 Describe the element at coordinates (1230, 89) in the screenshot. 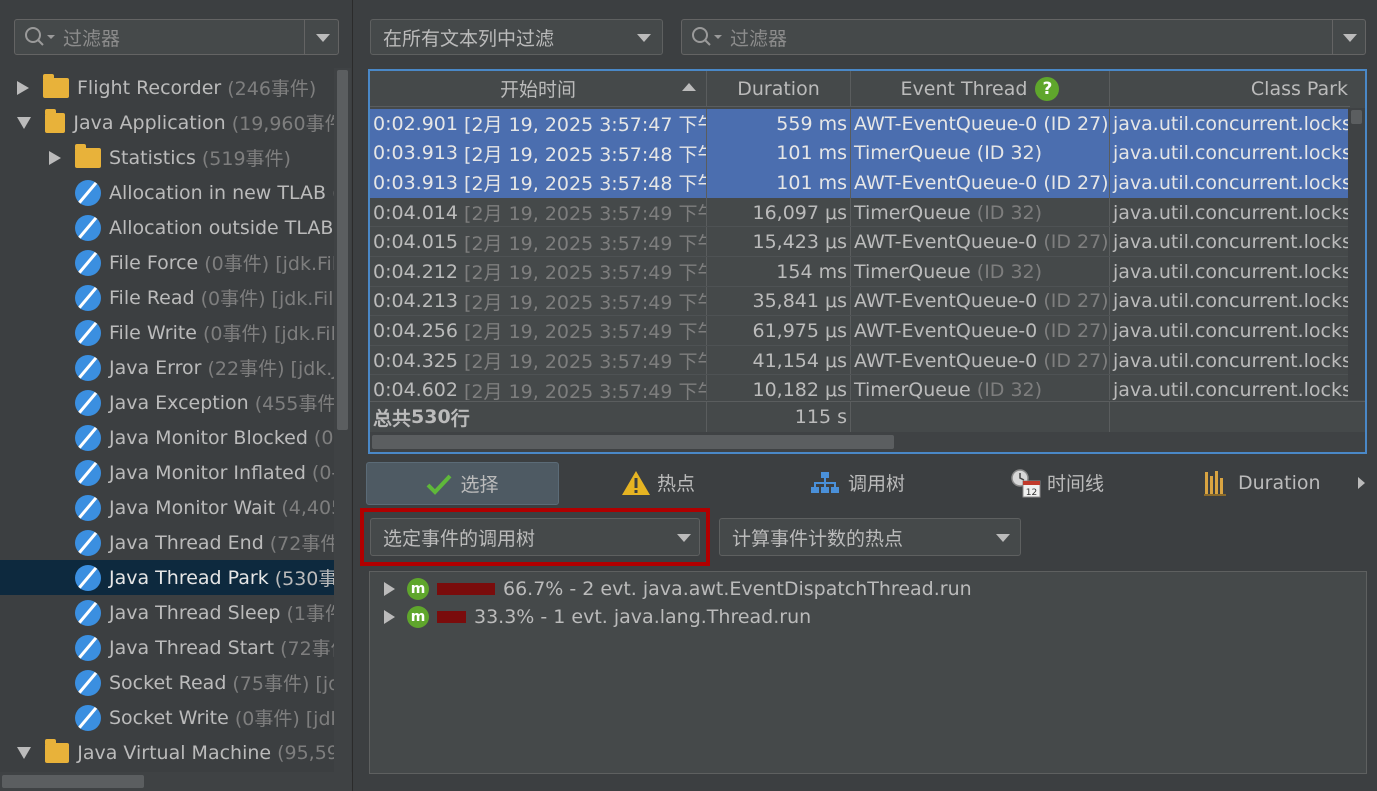

I see `column-header-class-park: Class Park` at that location.